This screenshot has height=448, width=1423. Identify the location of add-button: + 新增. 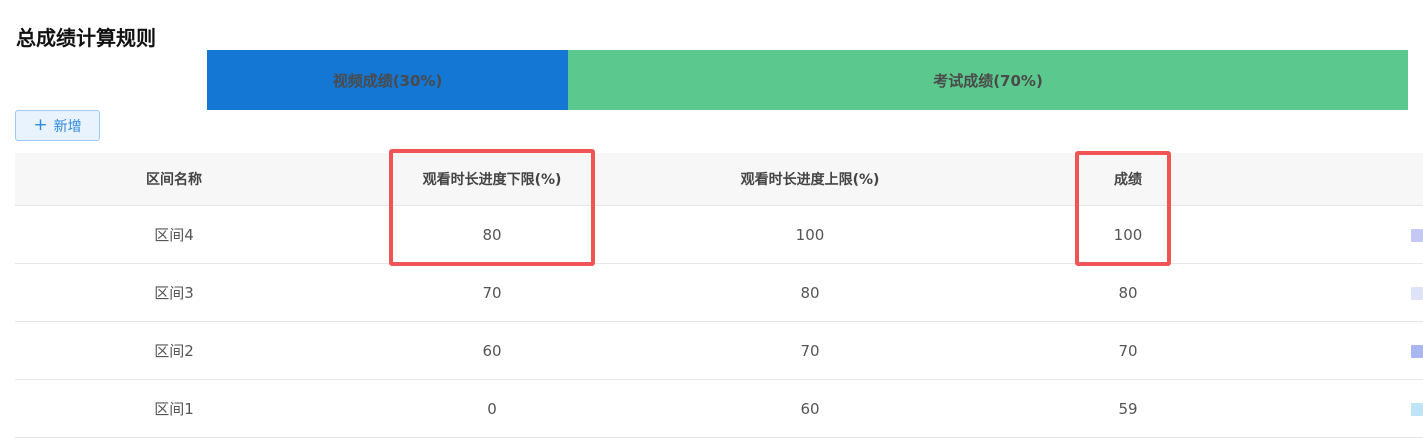
(57, 125).